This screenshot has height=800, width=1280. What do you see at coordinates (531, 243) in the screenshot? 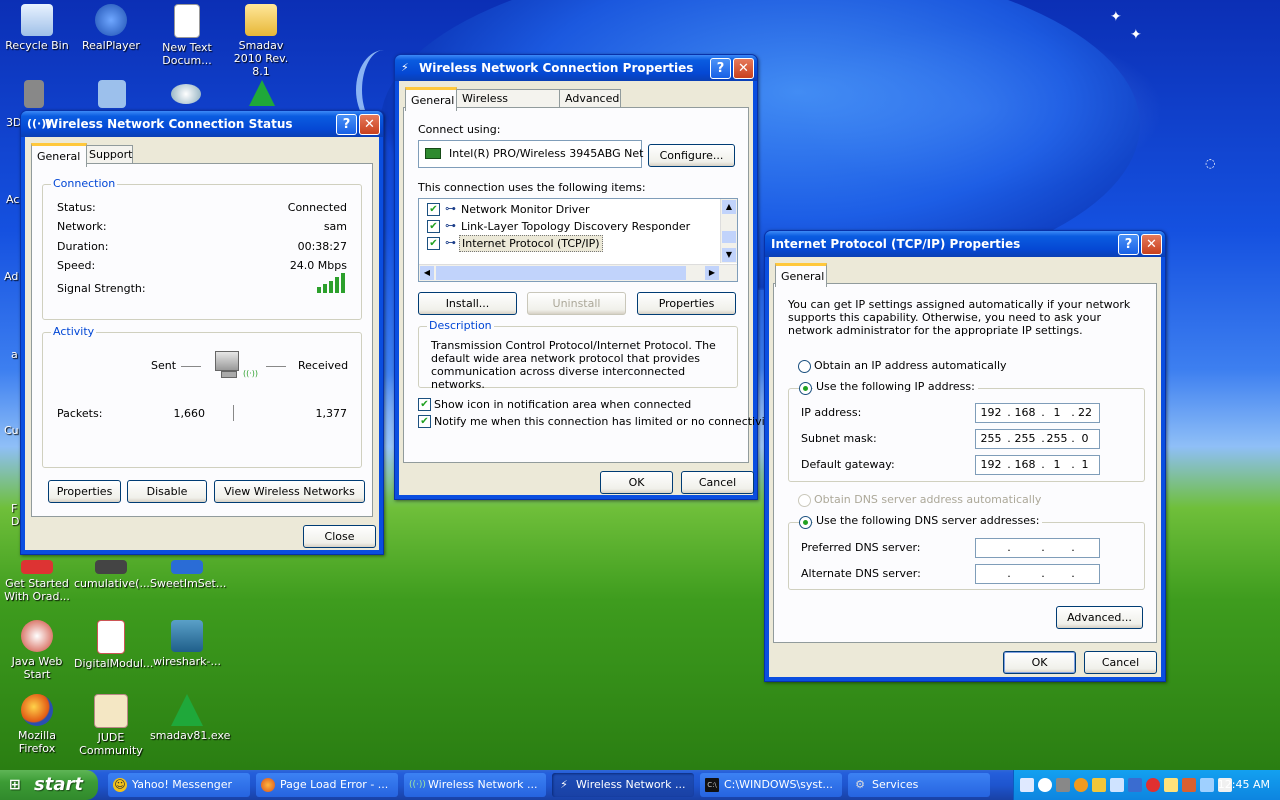
I see `list-item-selected: Internet Protocol (TCP/IP)` at bounding box center [531, 243].